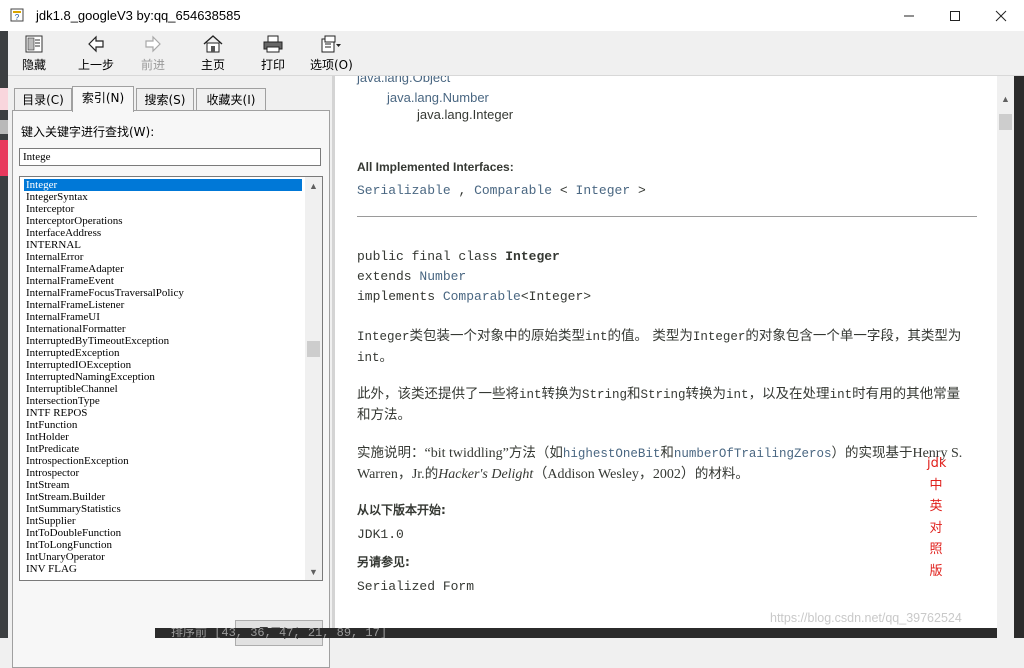 The height and width of the screenshot is (668, 1024). Describe the element at coordinates (163, 437) in the screenshot. I see `index-list-item: IntHolder` at that location.